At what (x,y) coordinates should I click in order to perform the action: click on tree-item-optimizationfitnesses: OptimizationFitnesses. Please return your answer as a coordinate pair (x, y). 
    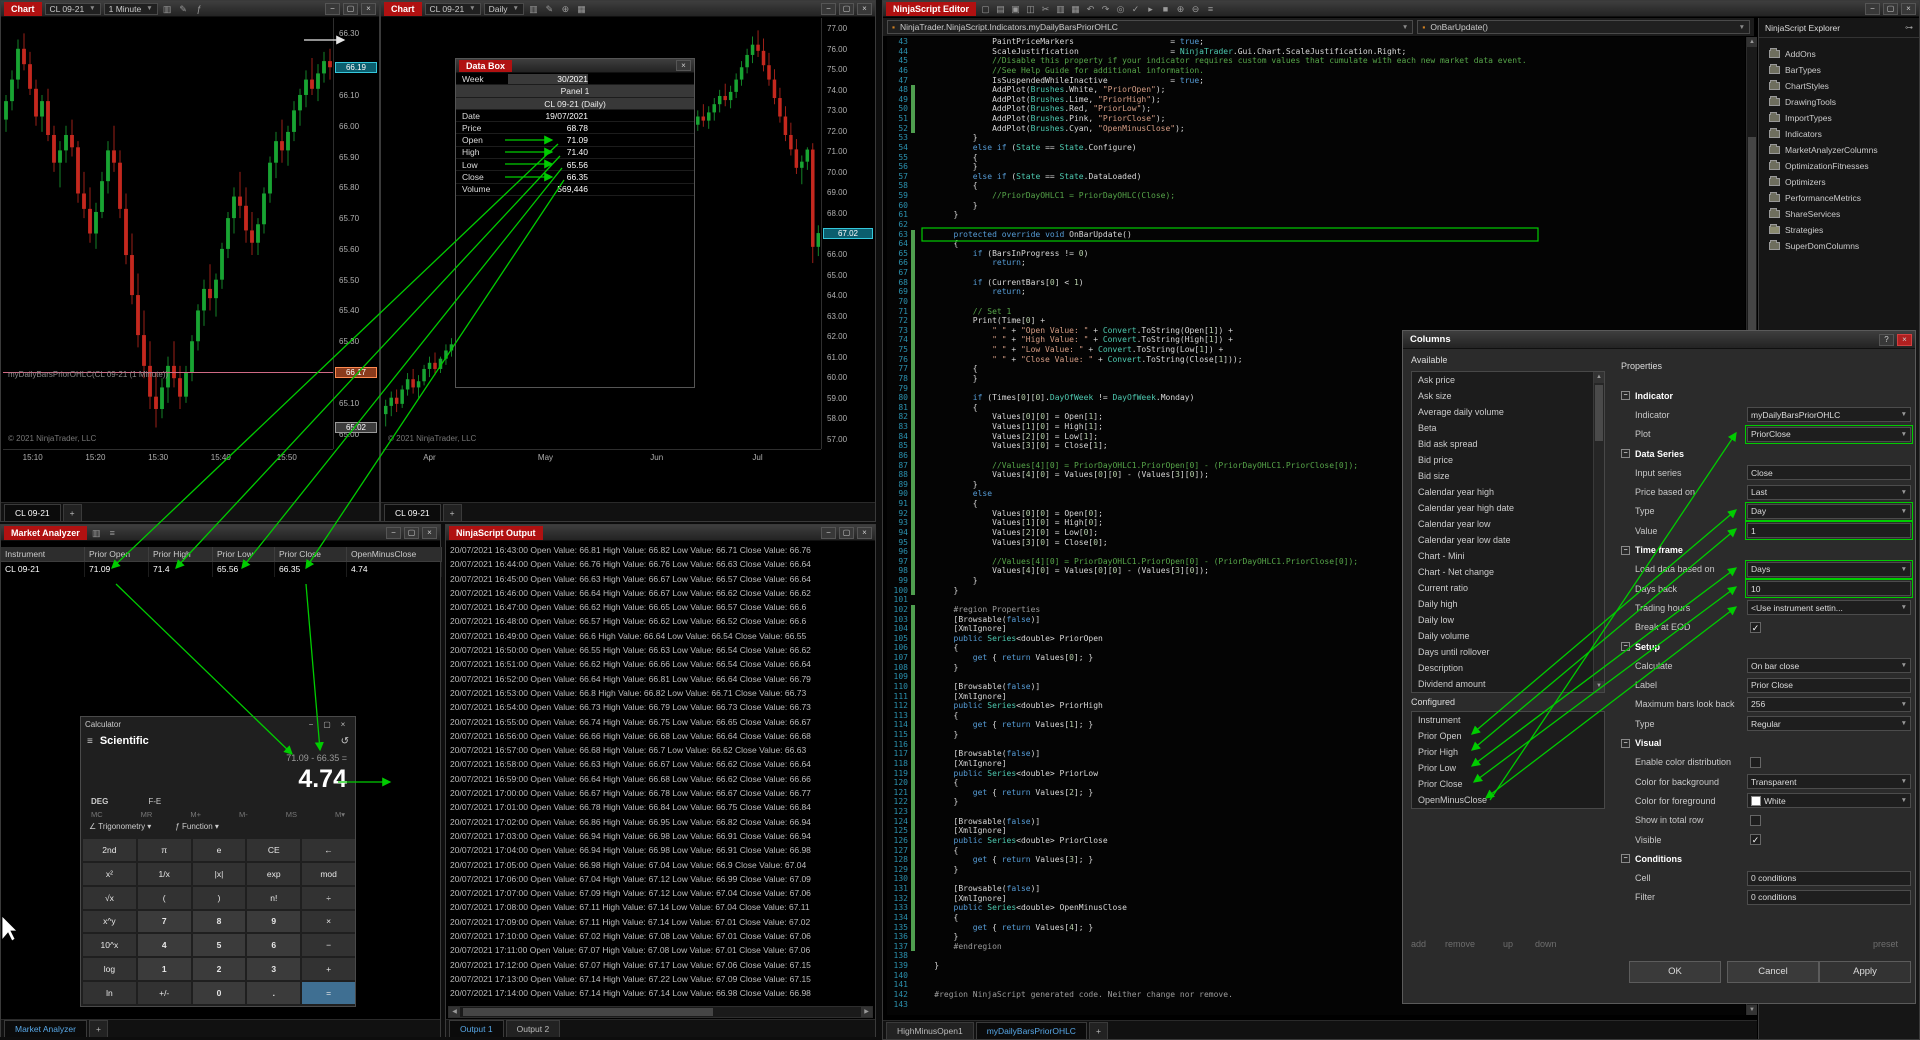
    Looking at the image, I should click on (1839, 166).